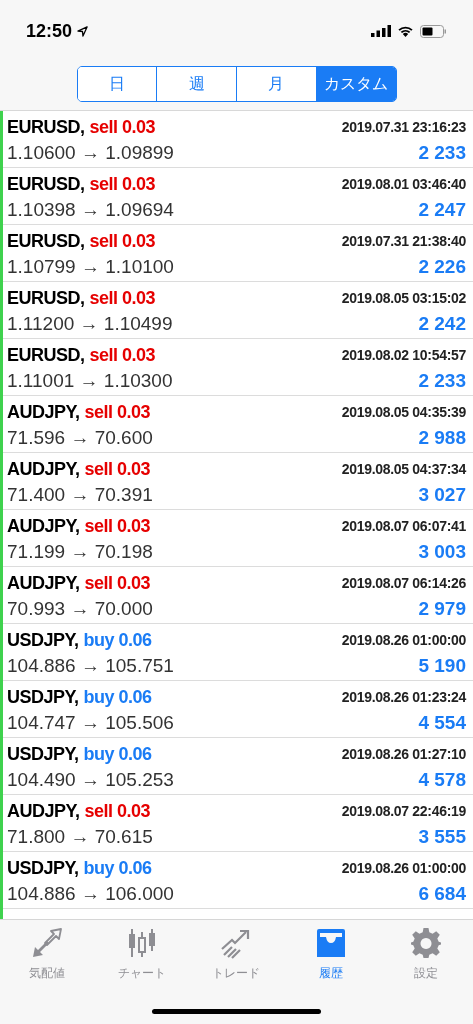 This screenshot has height=1024, width=473. Describe the element at coordinates (403, 468) in the screenshot. I see `trade-time: 2019.08.05 04:37:34` at that location.